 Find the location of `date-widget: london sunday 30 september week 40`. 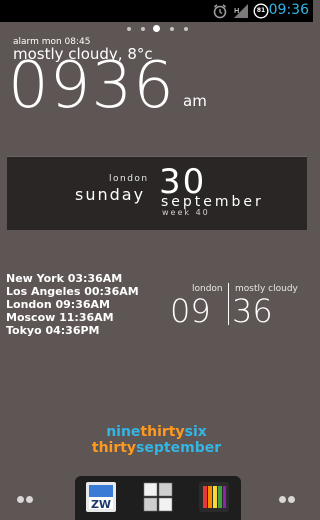

date-widget: london sunday 30 september week 40 is located at coordinates (157, 193).